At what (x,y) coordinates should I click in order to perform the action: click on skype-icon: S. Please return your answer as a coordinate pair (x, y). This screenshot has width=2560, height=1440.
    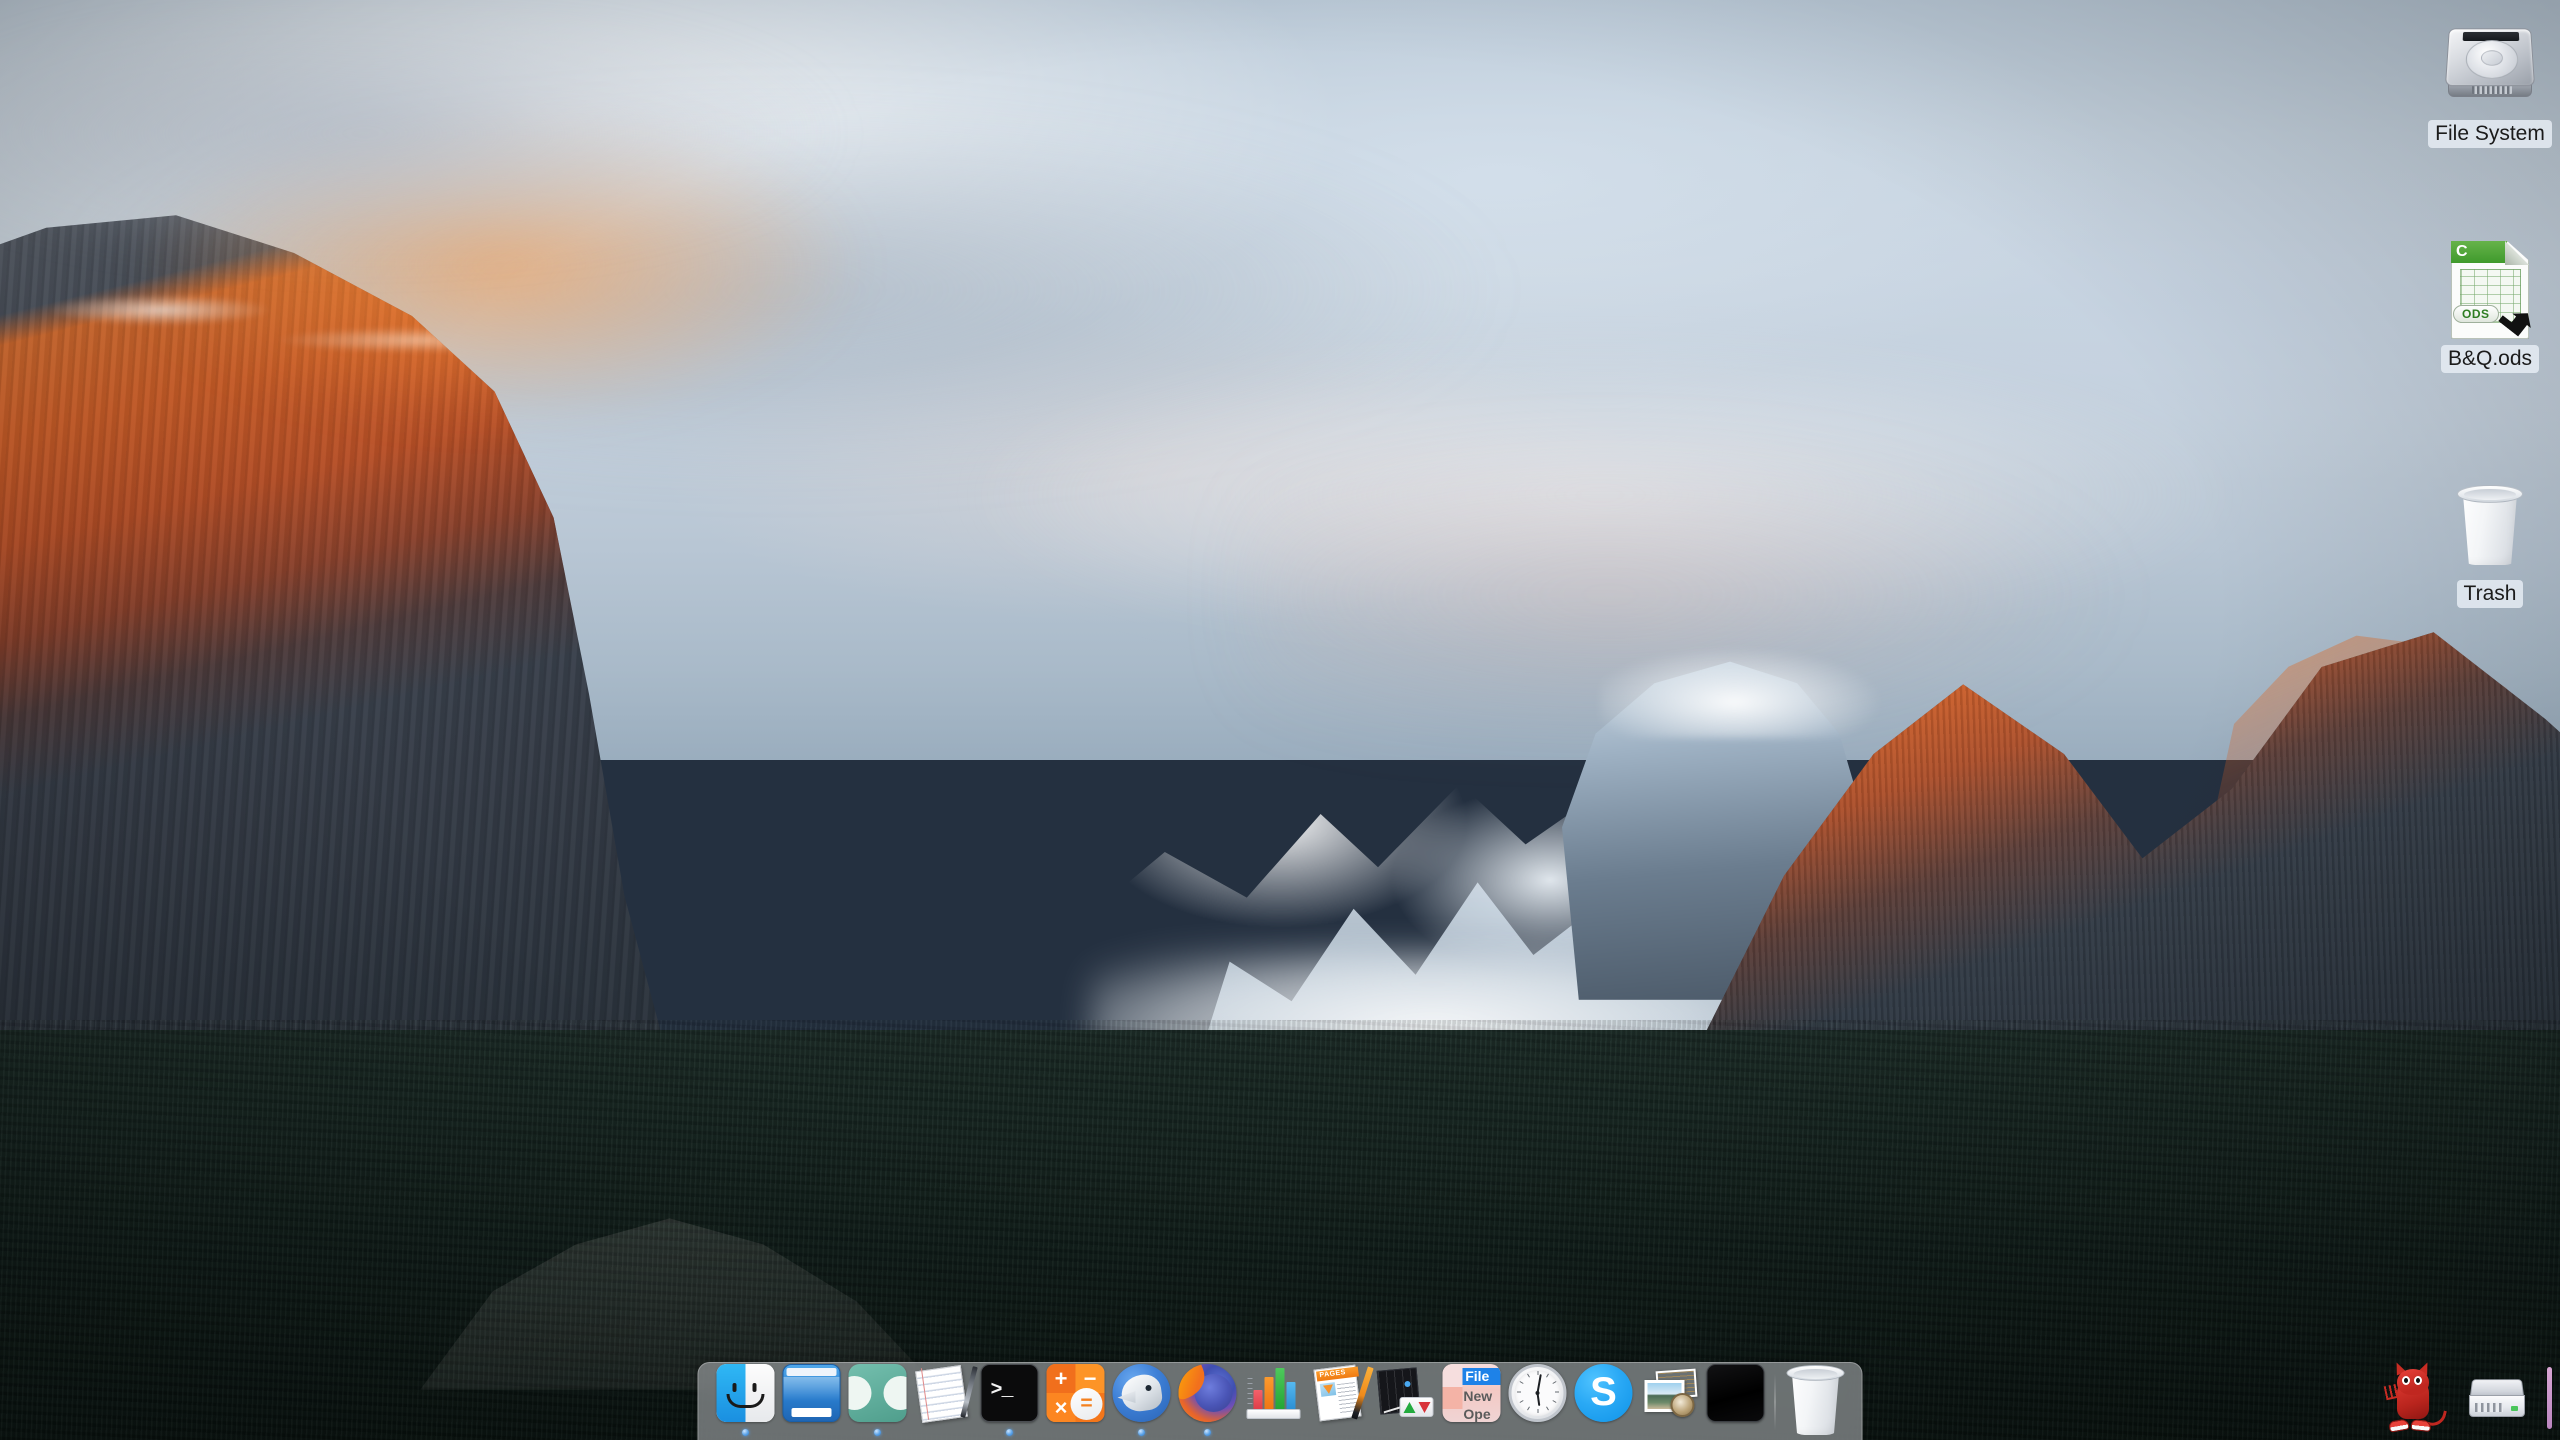
    Looking at the image, I should click on (1603, 1393).